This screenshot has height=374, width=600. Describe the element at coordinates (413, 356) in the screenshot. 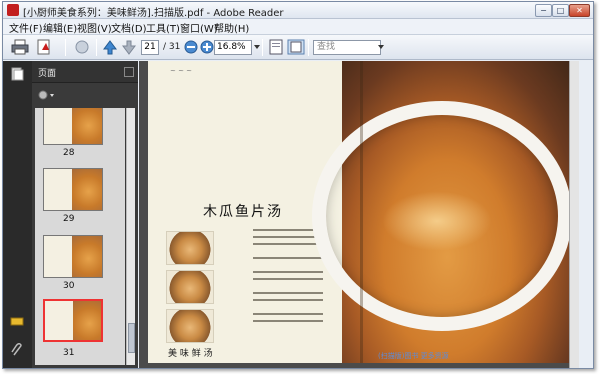

I see `scan-watermark: (扫描版)图书 更多资源` at that location.